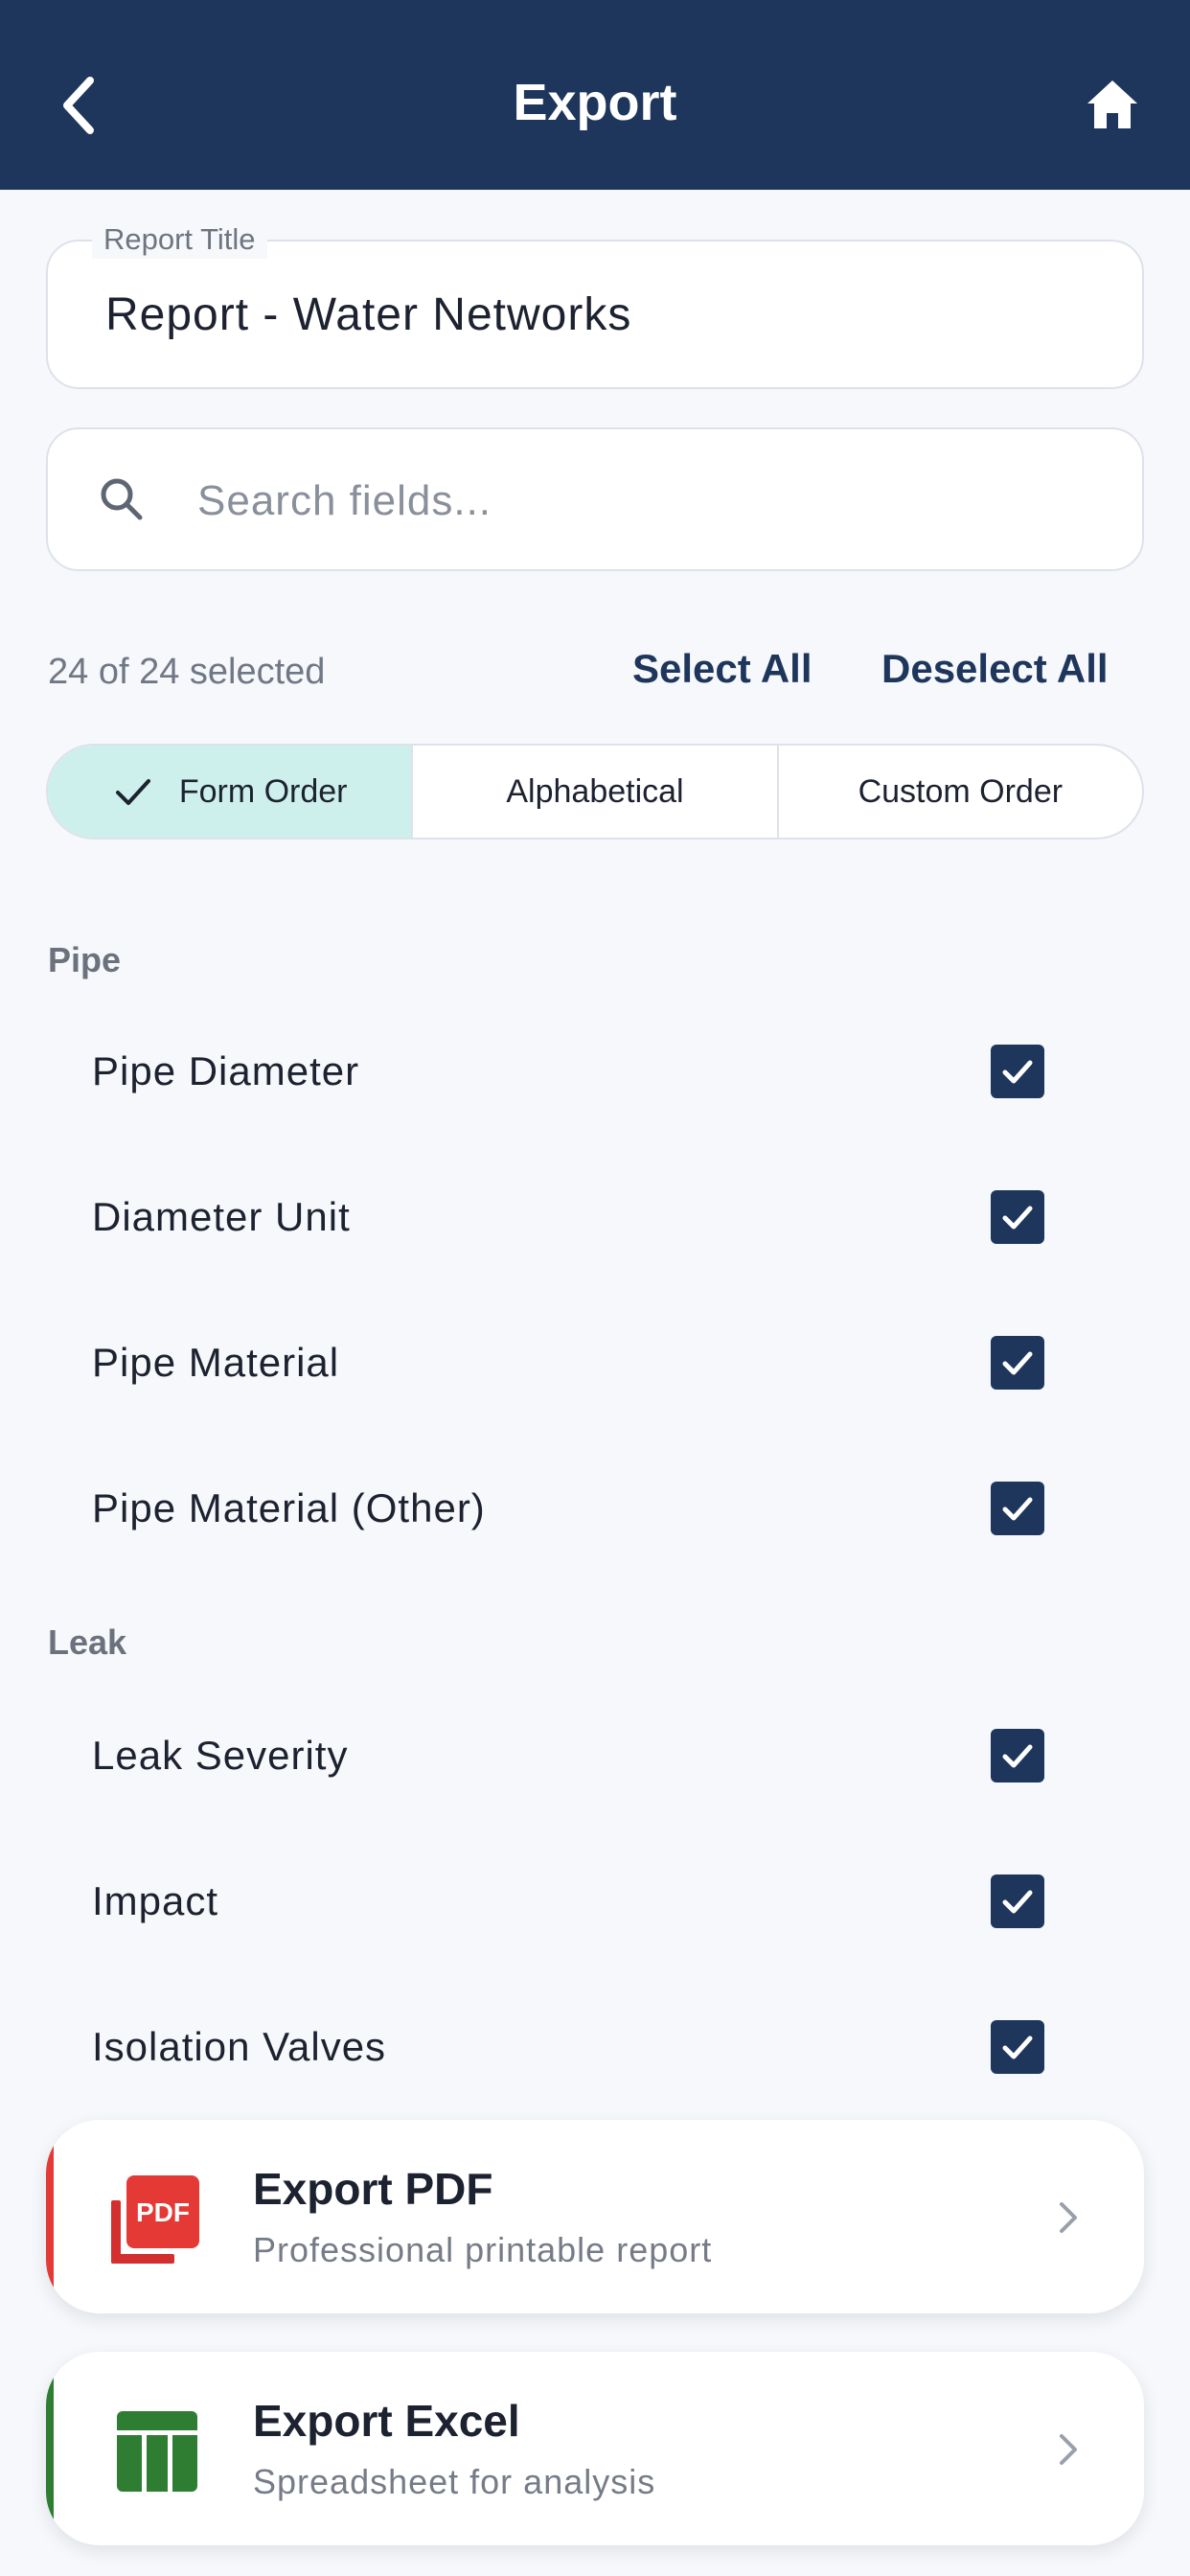  Describe the element at coordinates (595, 1901) in the screenshot. I see `field-row-impact: Impact` at that location.